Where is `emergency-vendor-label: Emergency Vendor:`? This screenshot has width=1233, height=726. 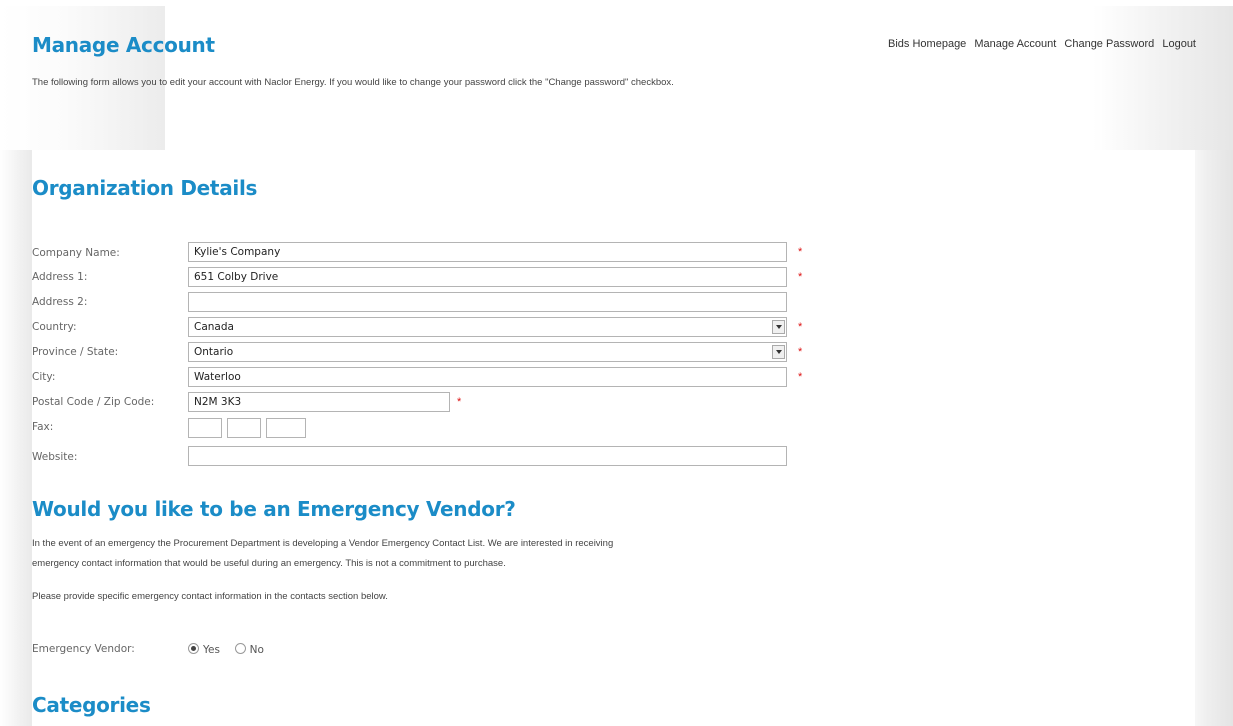
emergency-vendor-label: Emergency Vendor: is located at coordinates (83, 649).